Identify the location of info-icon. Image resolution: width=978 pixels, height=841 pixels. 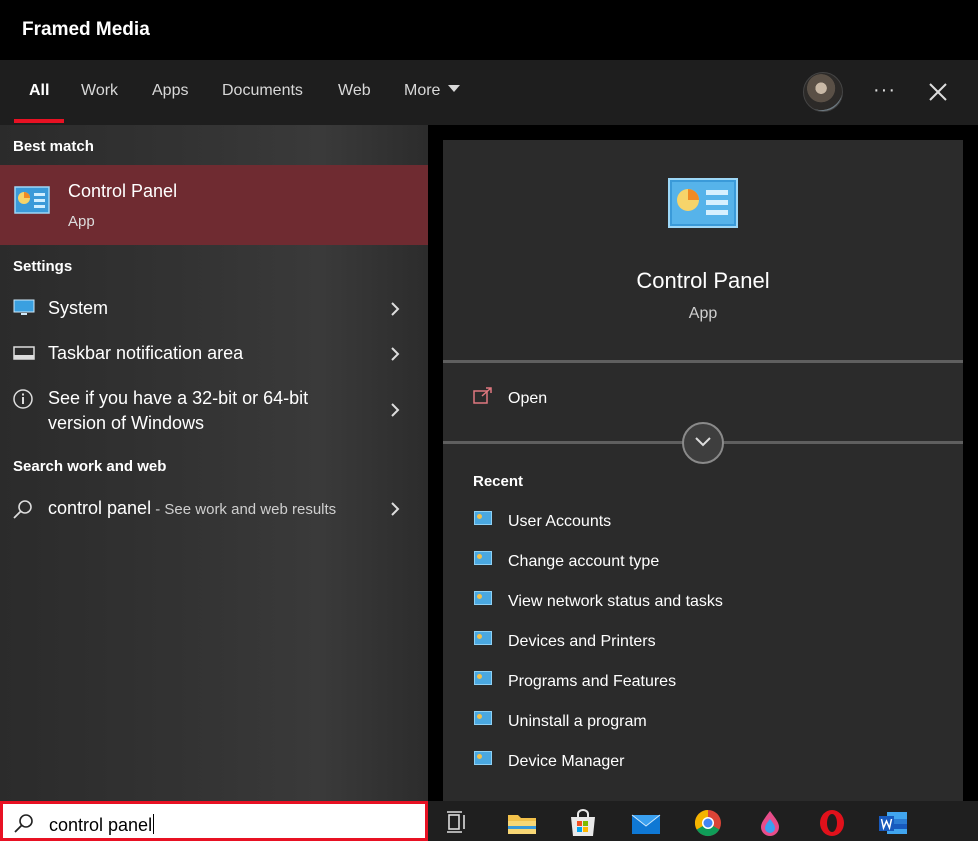
(23, 399).